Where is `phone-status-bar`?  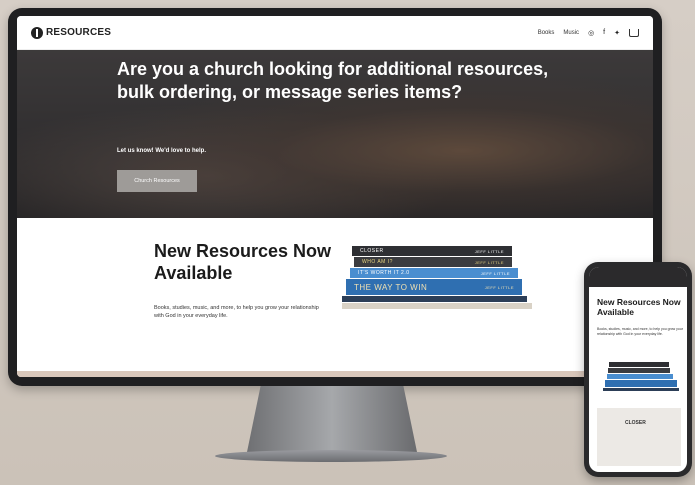 phone-status-bar is located at coordinates (638, 277).